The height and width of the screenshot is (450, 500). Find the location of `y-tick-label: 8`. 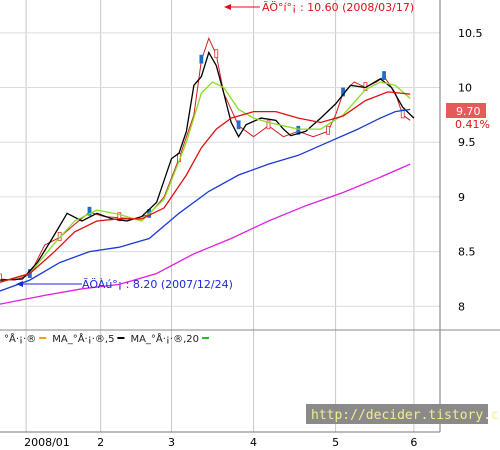

y-tick-label: 8 is located at coordinates (461, 306).